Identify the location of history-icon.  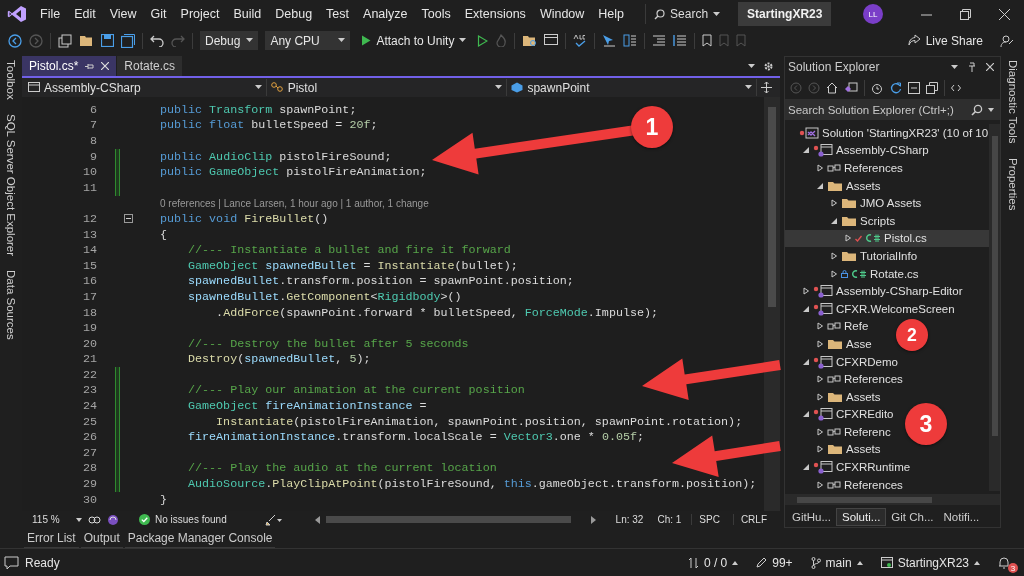
(877, 88).